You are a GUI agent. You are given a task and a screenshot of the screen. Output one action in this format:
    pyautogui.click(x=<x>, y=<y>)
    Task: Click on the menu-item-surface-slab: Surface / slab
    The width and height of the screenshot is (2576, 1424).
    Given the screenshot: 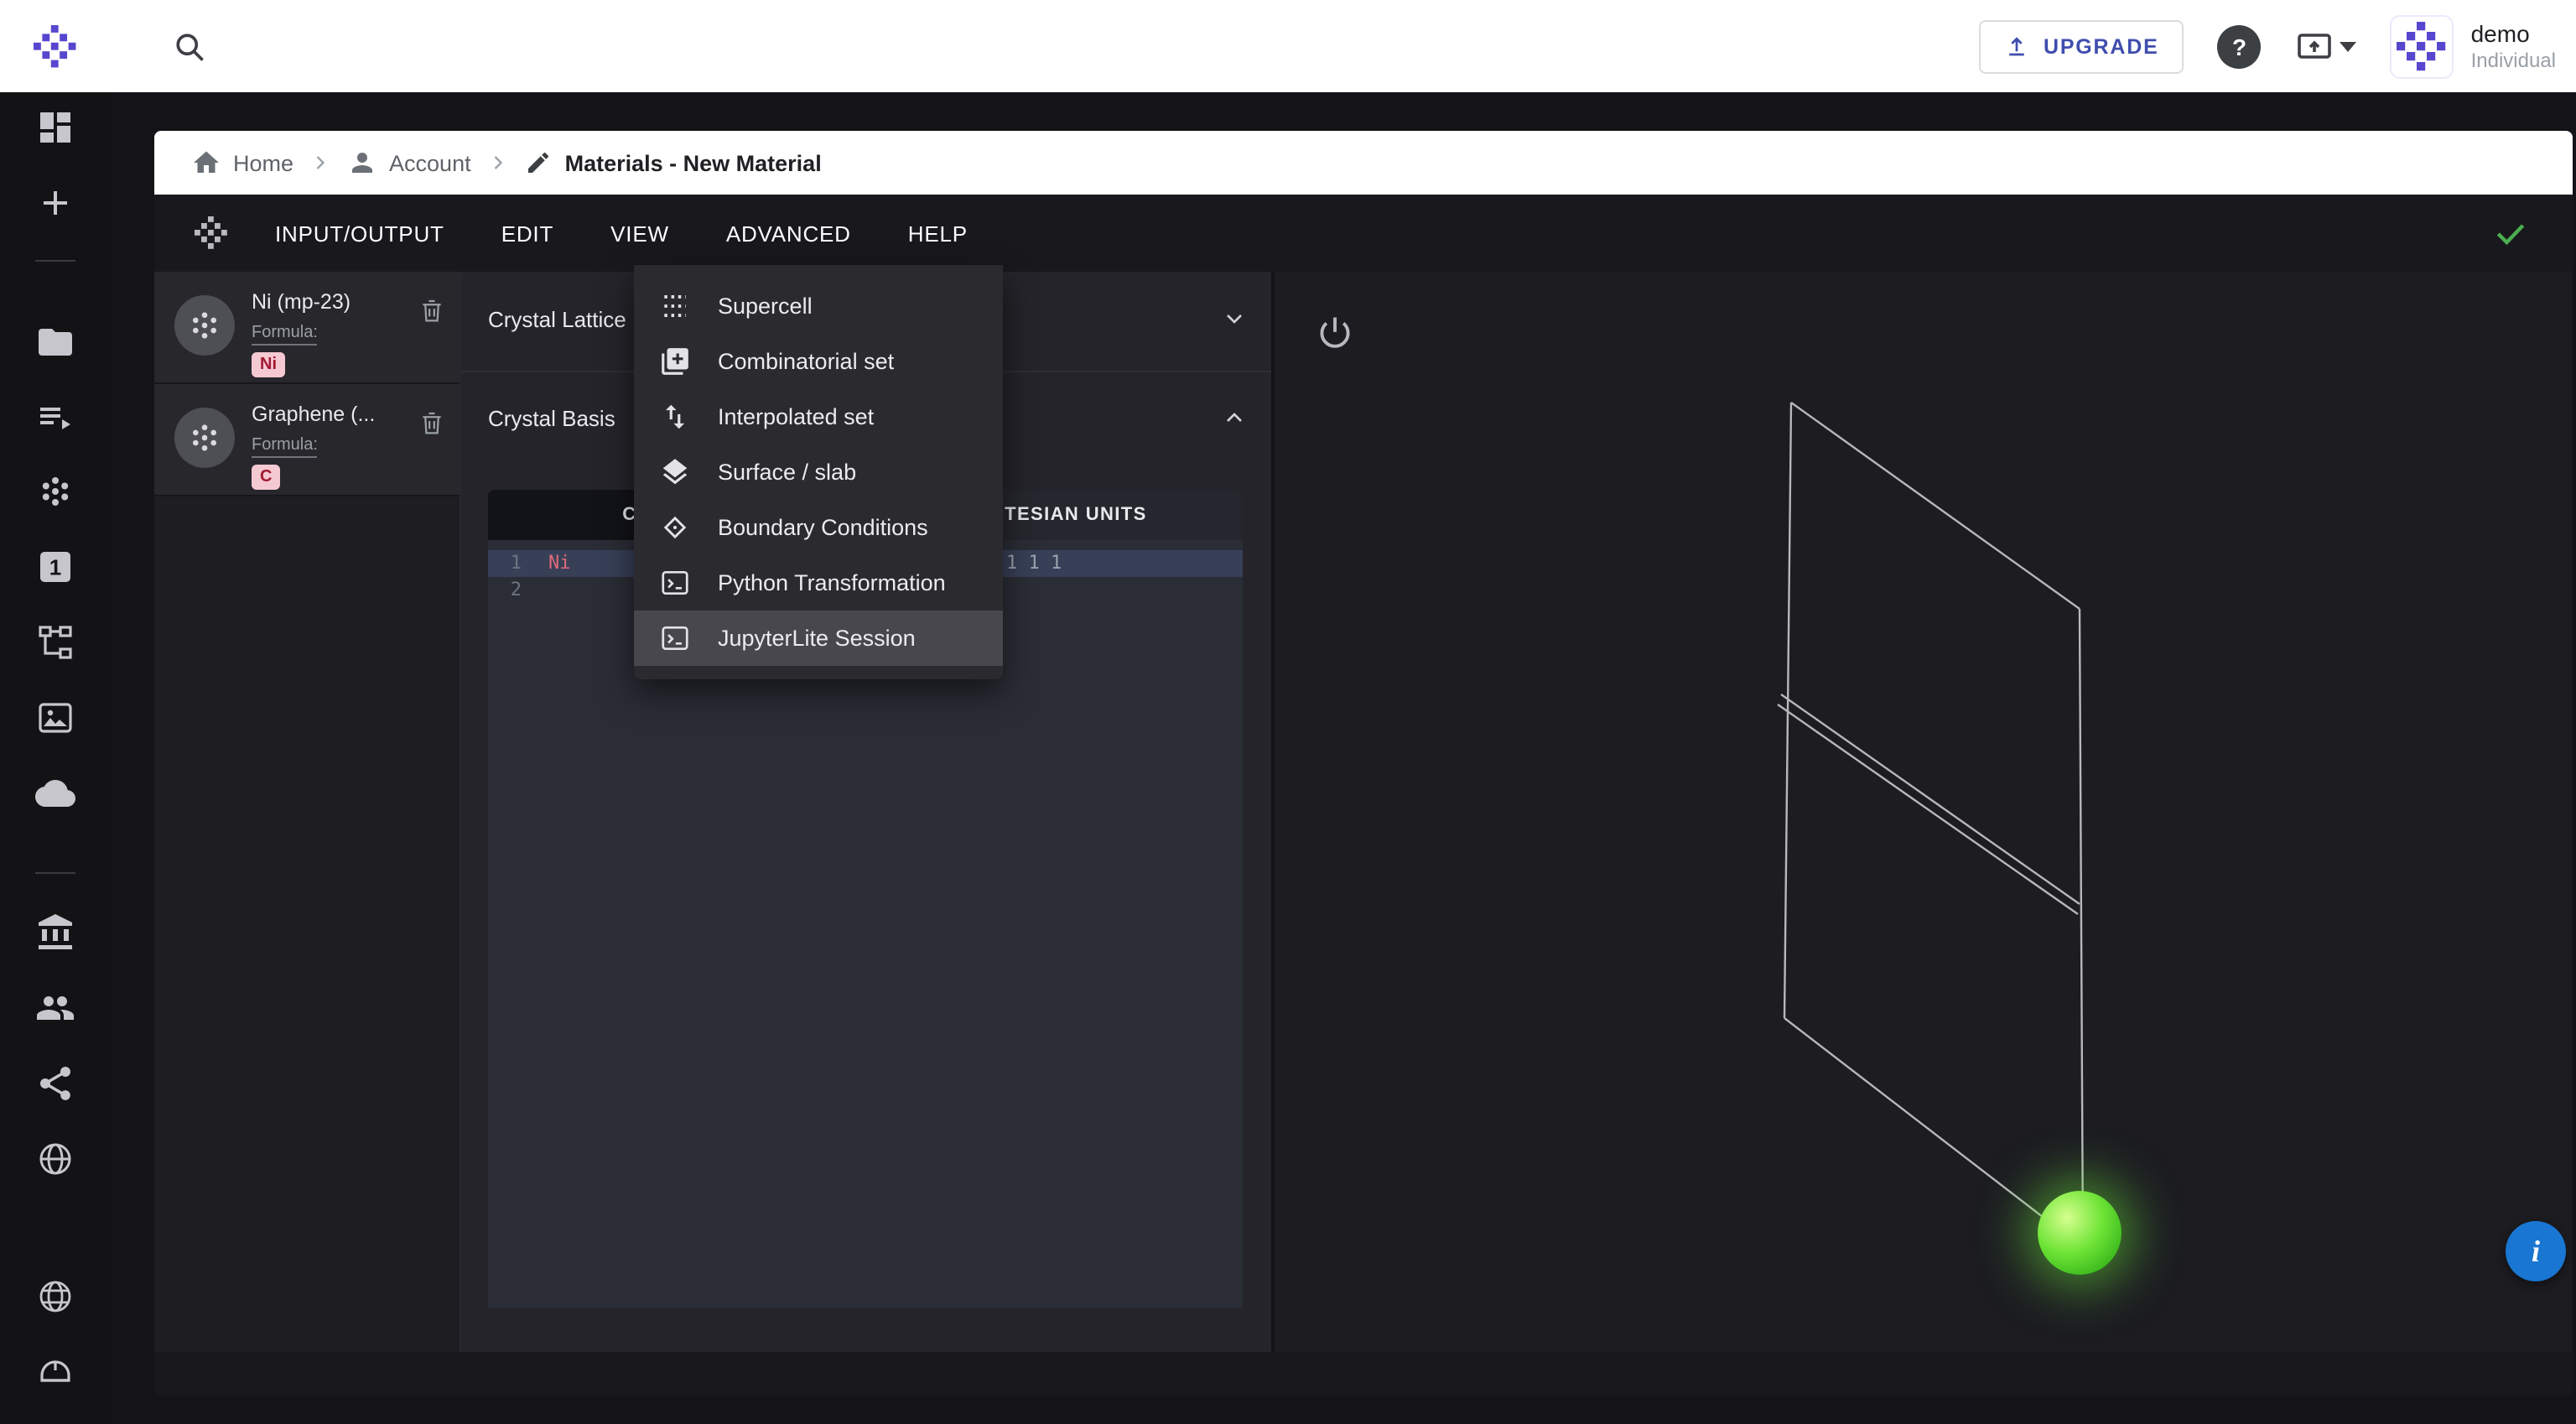 What is the action you would take?
    pyautogui.click(x=818, y=472)
    